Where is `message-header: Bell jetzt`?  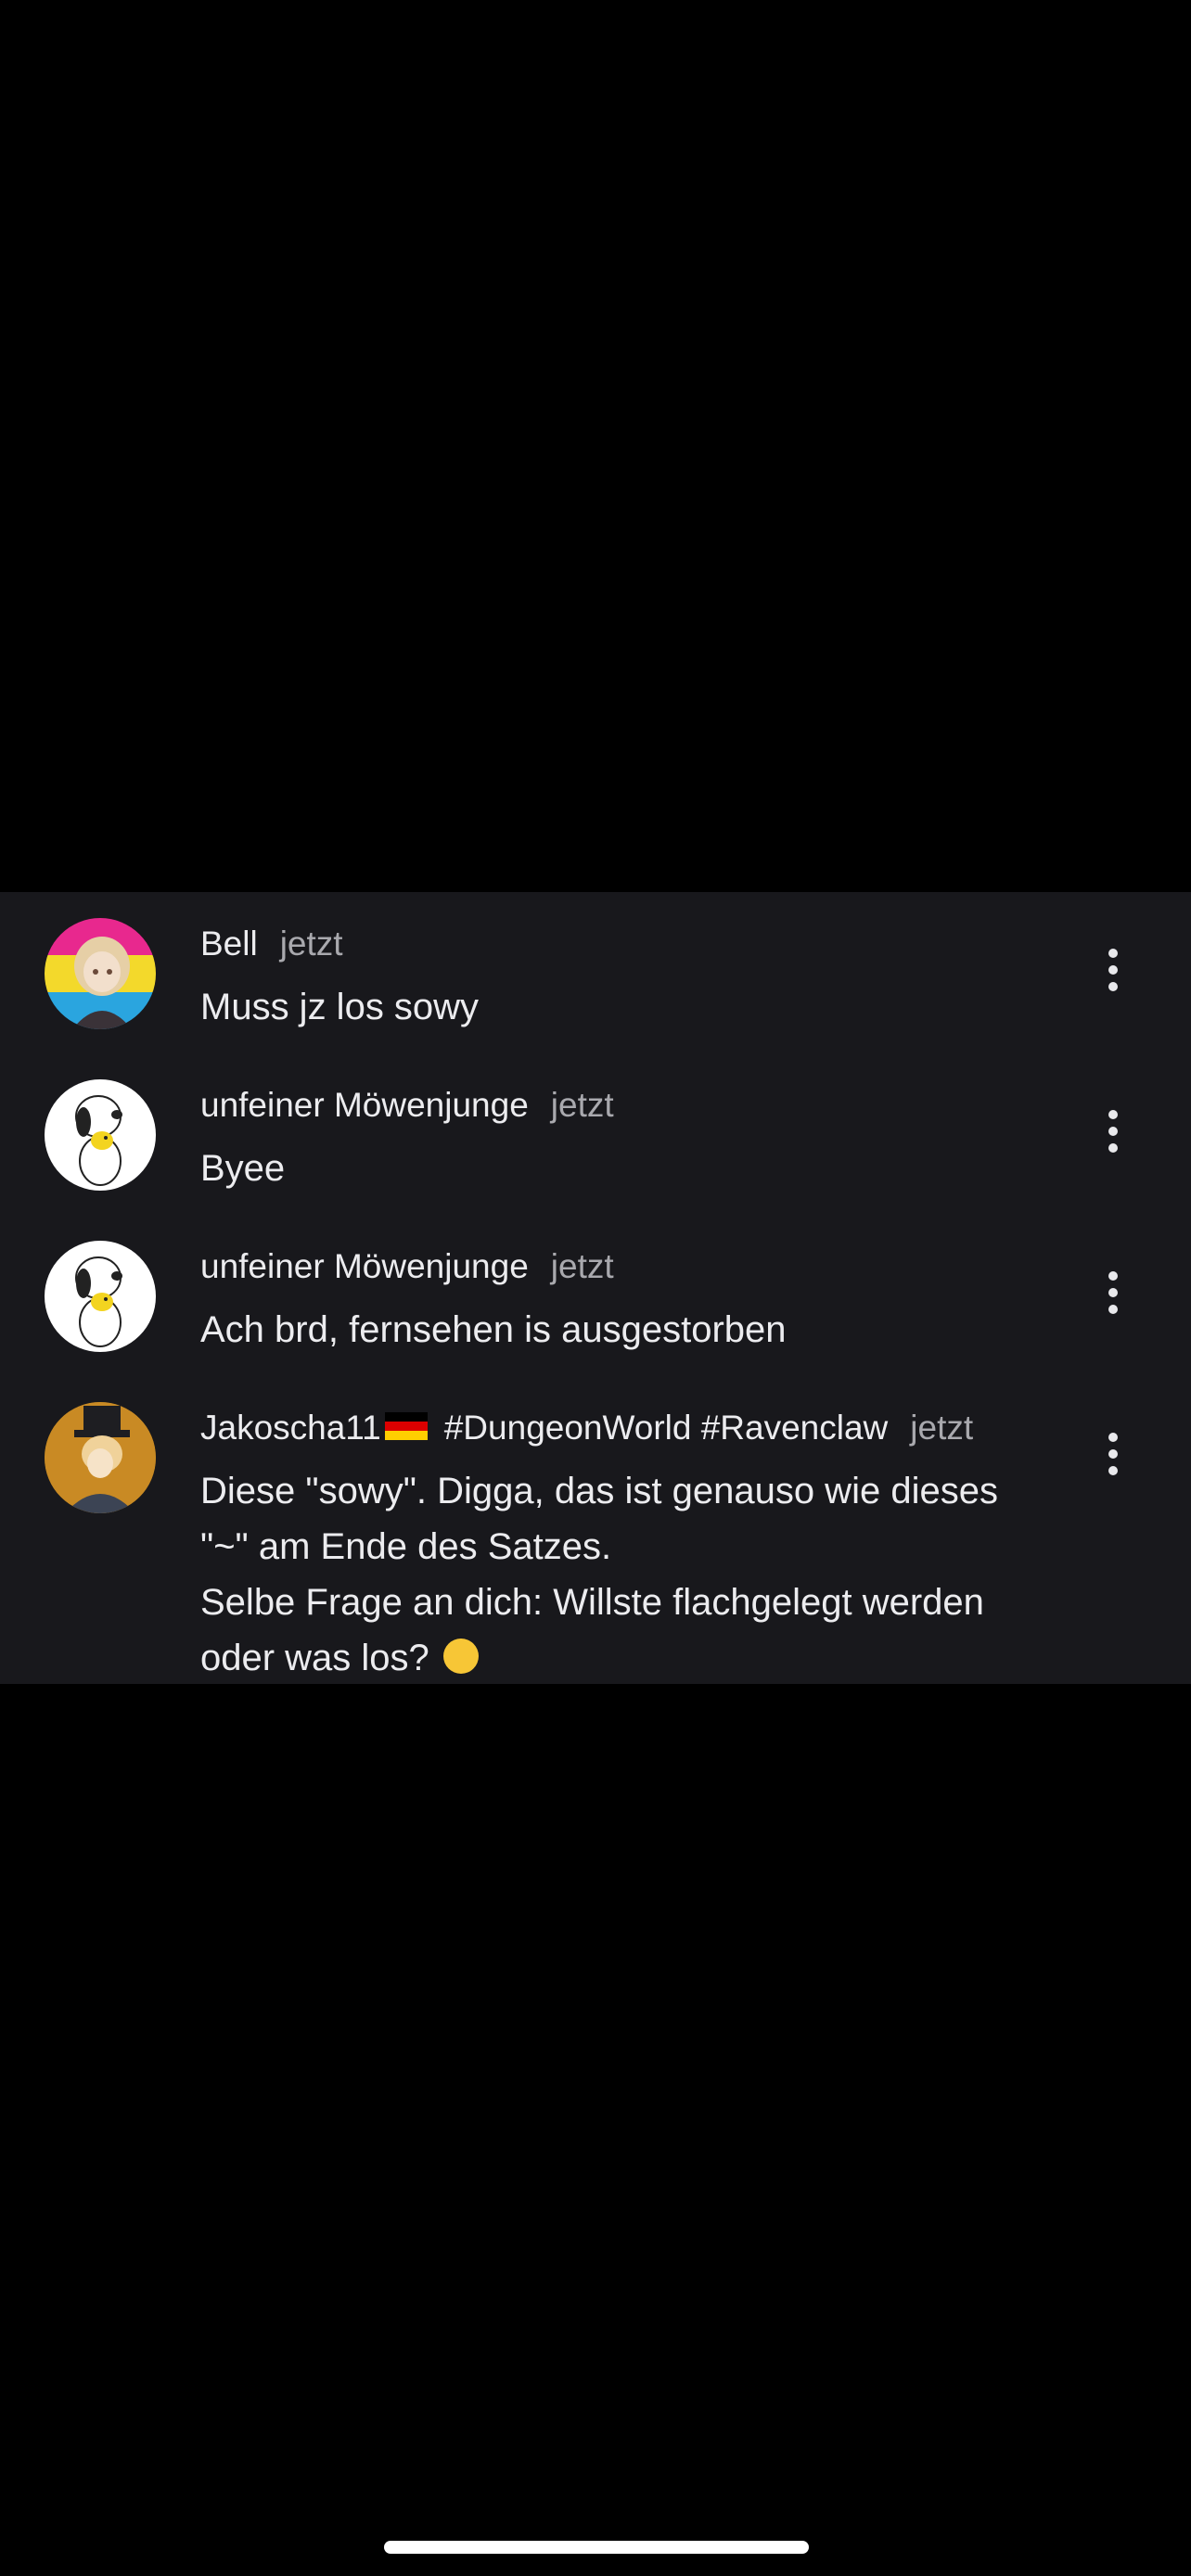
message-header: Bell jetzt is located at coordinates (271, 944).